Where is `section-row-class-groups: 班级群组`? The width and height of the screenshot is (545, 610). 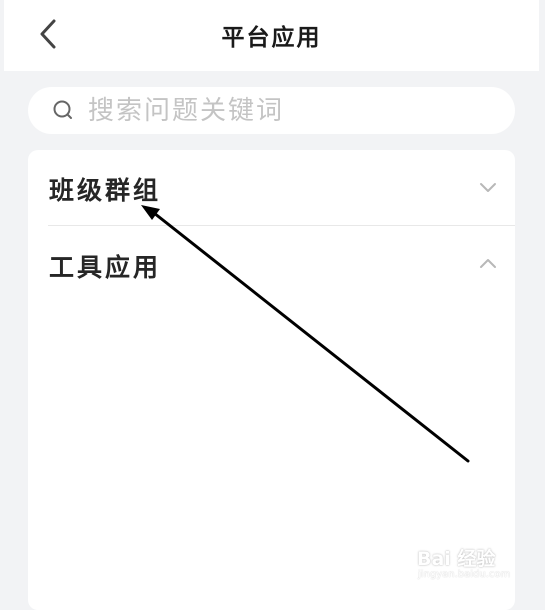
section-row-class-groups: 班级群组 is located at coordinates (271, 188).